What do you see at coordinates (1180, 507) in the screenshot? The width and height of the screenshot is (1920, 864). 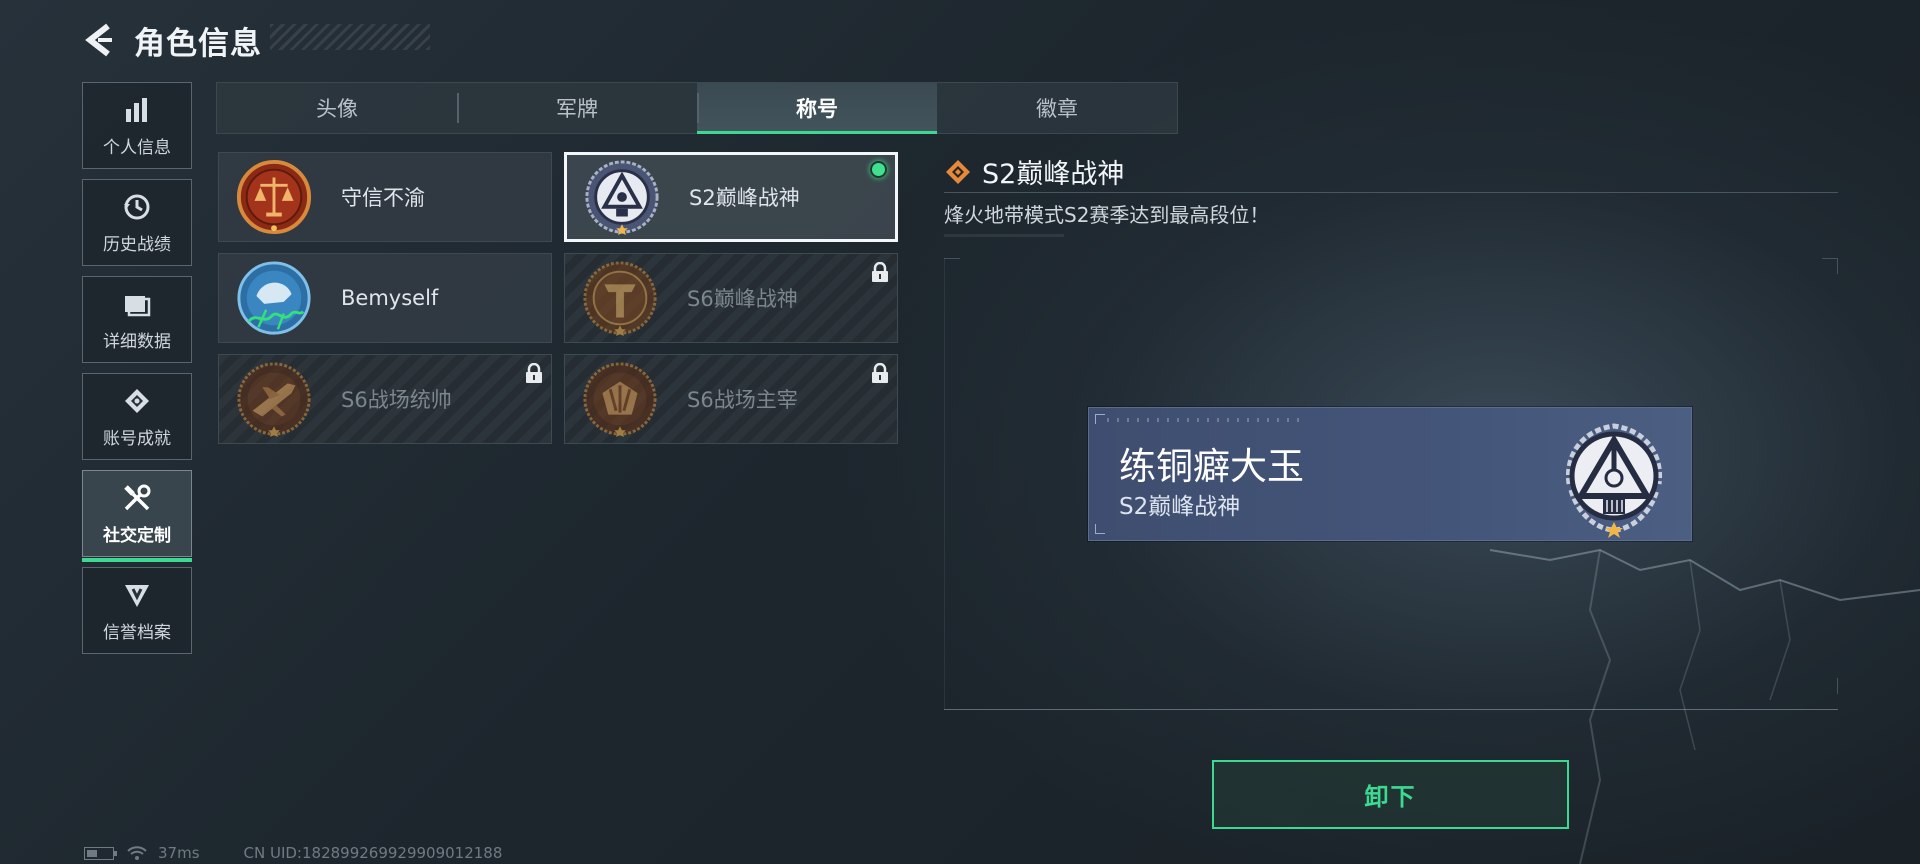 I see `player-title: S2巅峰战神` at bounding box center [1180, 507].